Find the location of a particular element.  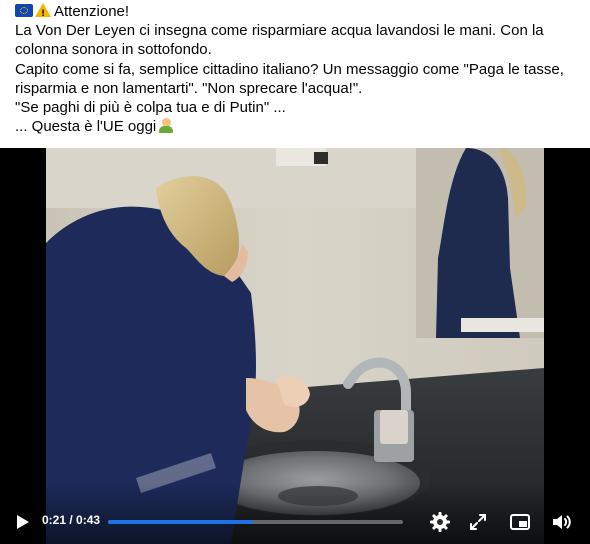

settings-gear-icon is located at coordinates (440, 522).